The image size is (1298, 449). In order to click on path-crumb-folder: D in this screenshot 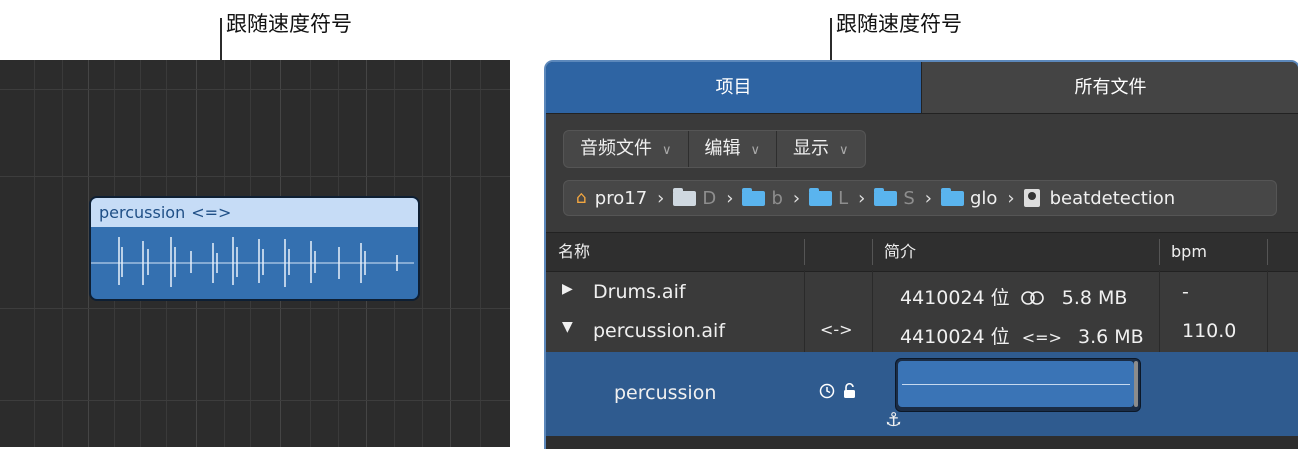, I will do `click(694, 198)`.